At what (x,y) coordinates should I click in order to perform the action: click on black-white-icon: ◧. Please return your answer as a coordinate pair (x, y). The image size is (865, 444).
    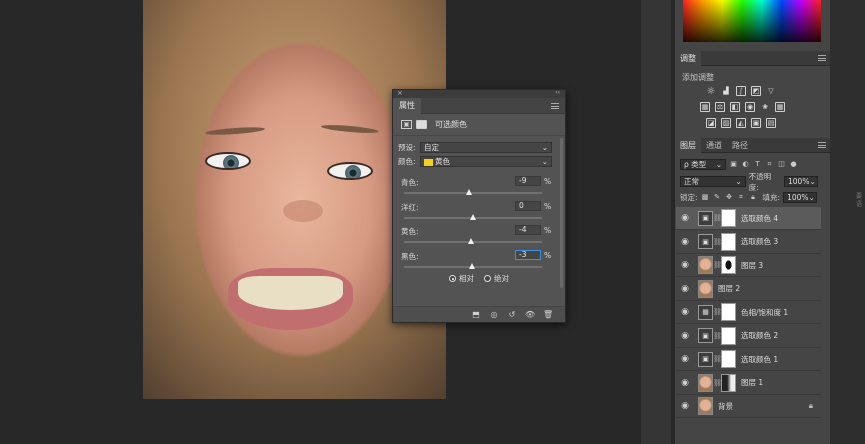
    Looking at the image, I should click on (735, 107).